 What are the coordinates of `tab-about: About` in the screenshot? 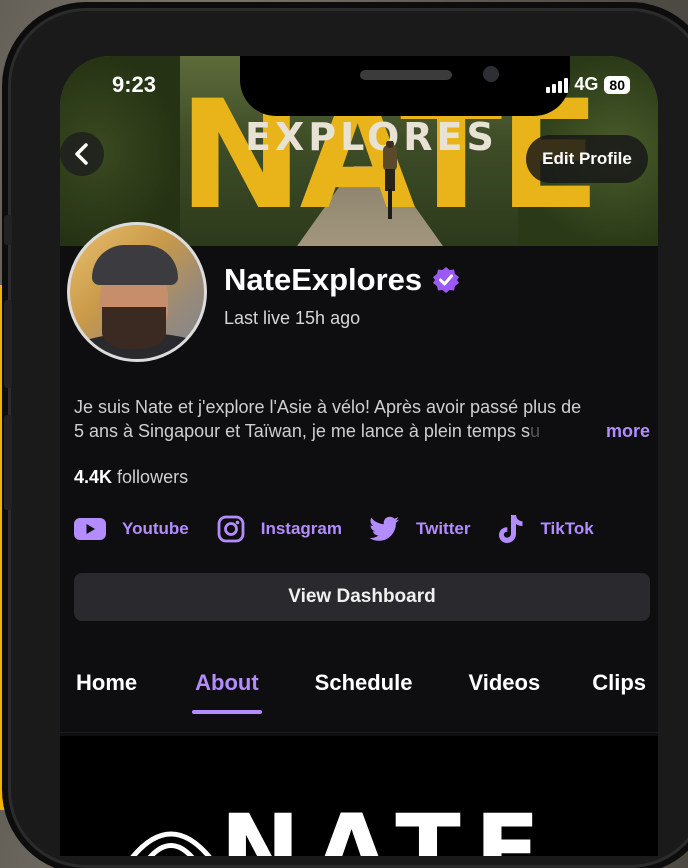 It's located at (227, 692).